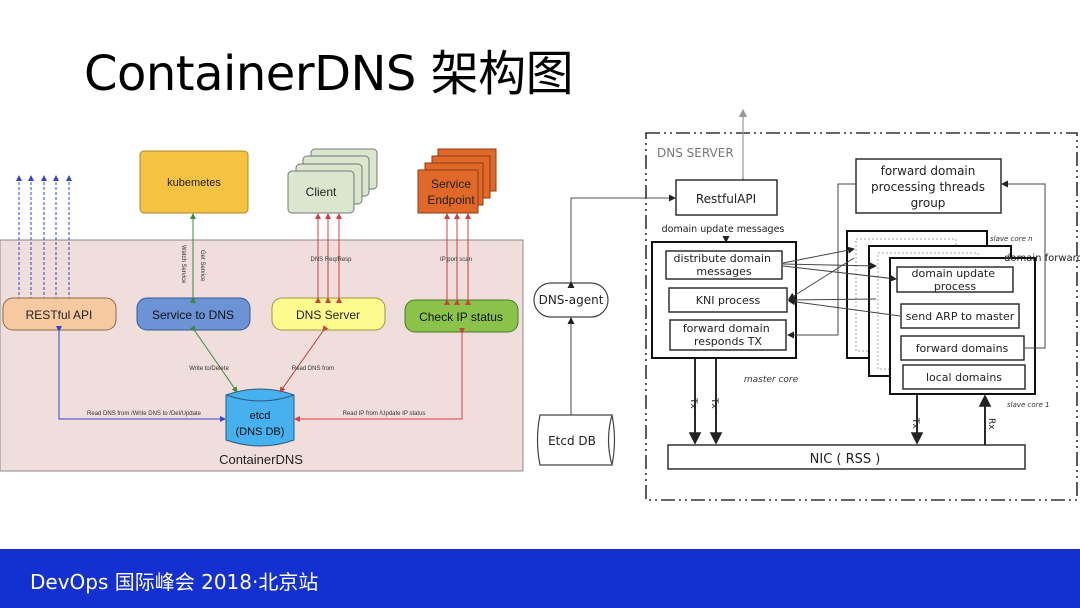 The width and height of the screenshot is (1080, 608). What do you see at coordinates (962, 348) in the screenshot?
I see `slave-item-forward-domains-label: forward domains` at bounding box center [962, 348].